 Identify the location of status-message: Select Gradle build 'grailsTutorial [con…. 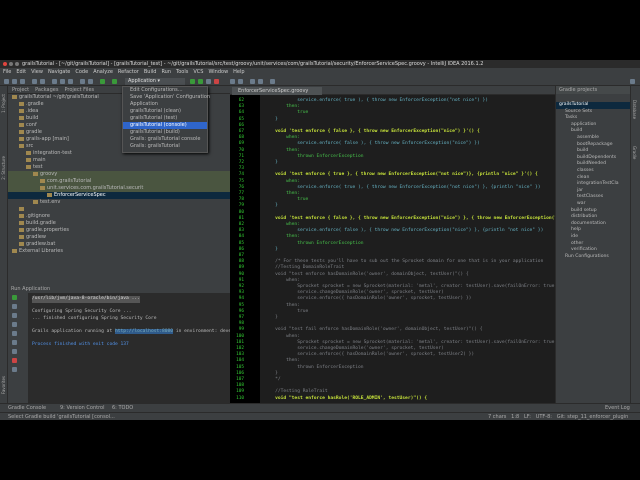
(61, 417).